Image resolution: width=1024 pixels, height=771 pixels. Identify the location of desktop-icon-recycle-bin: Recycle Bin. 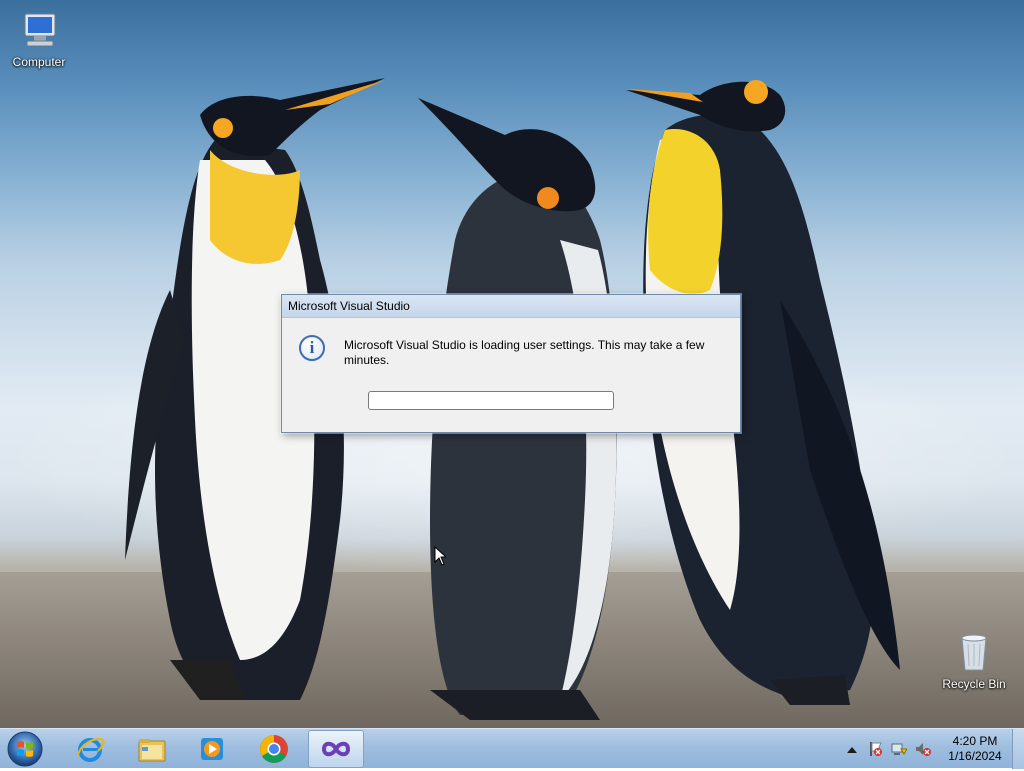
(974, 660).